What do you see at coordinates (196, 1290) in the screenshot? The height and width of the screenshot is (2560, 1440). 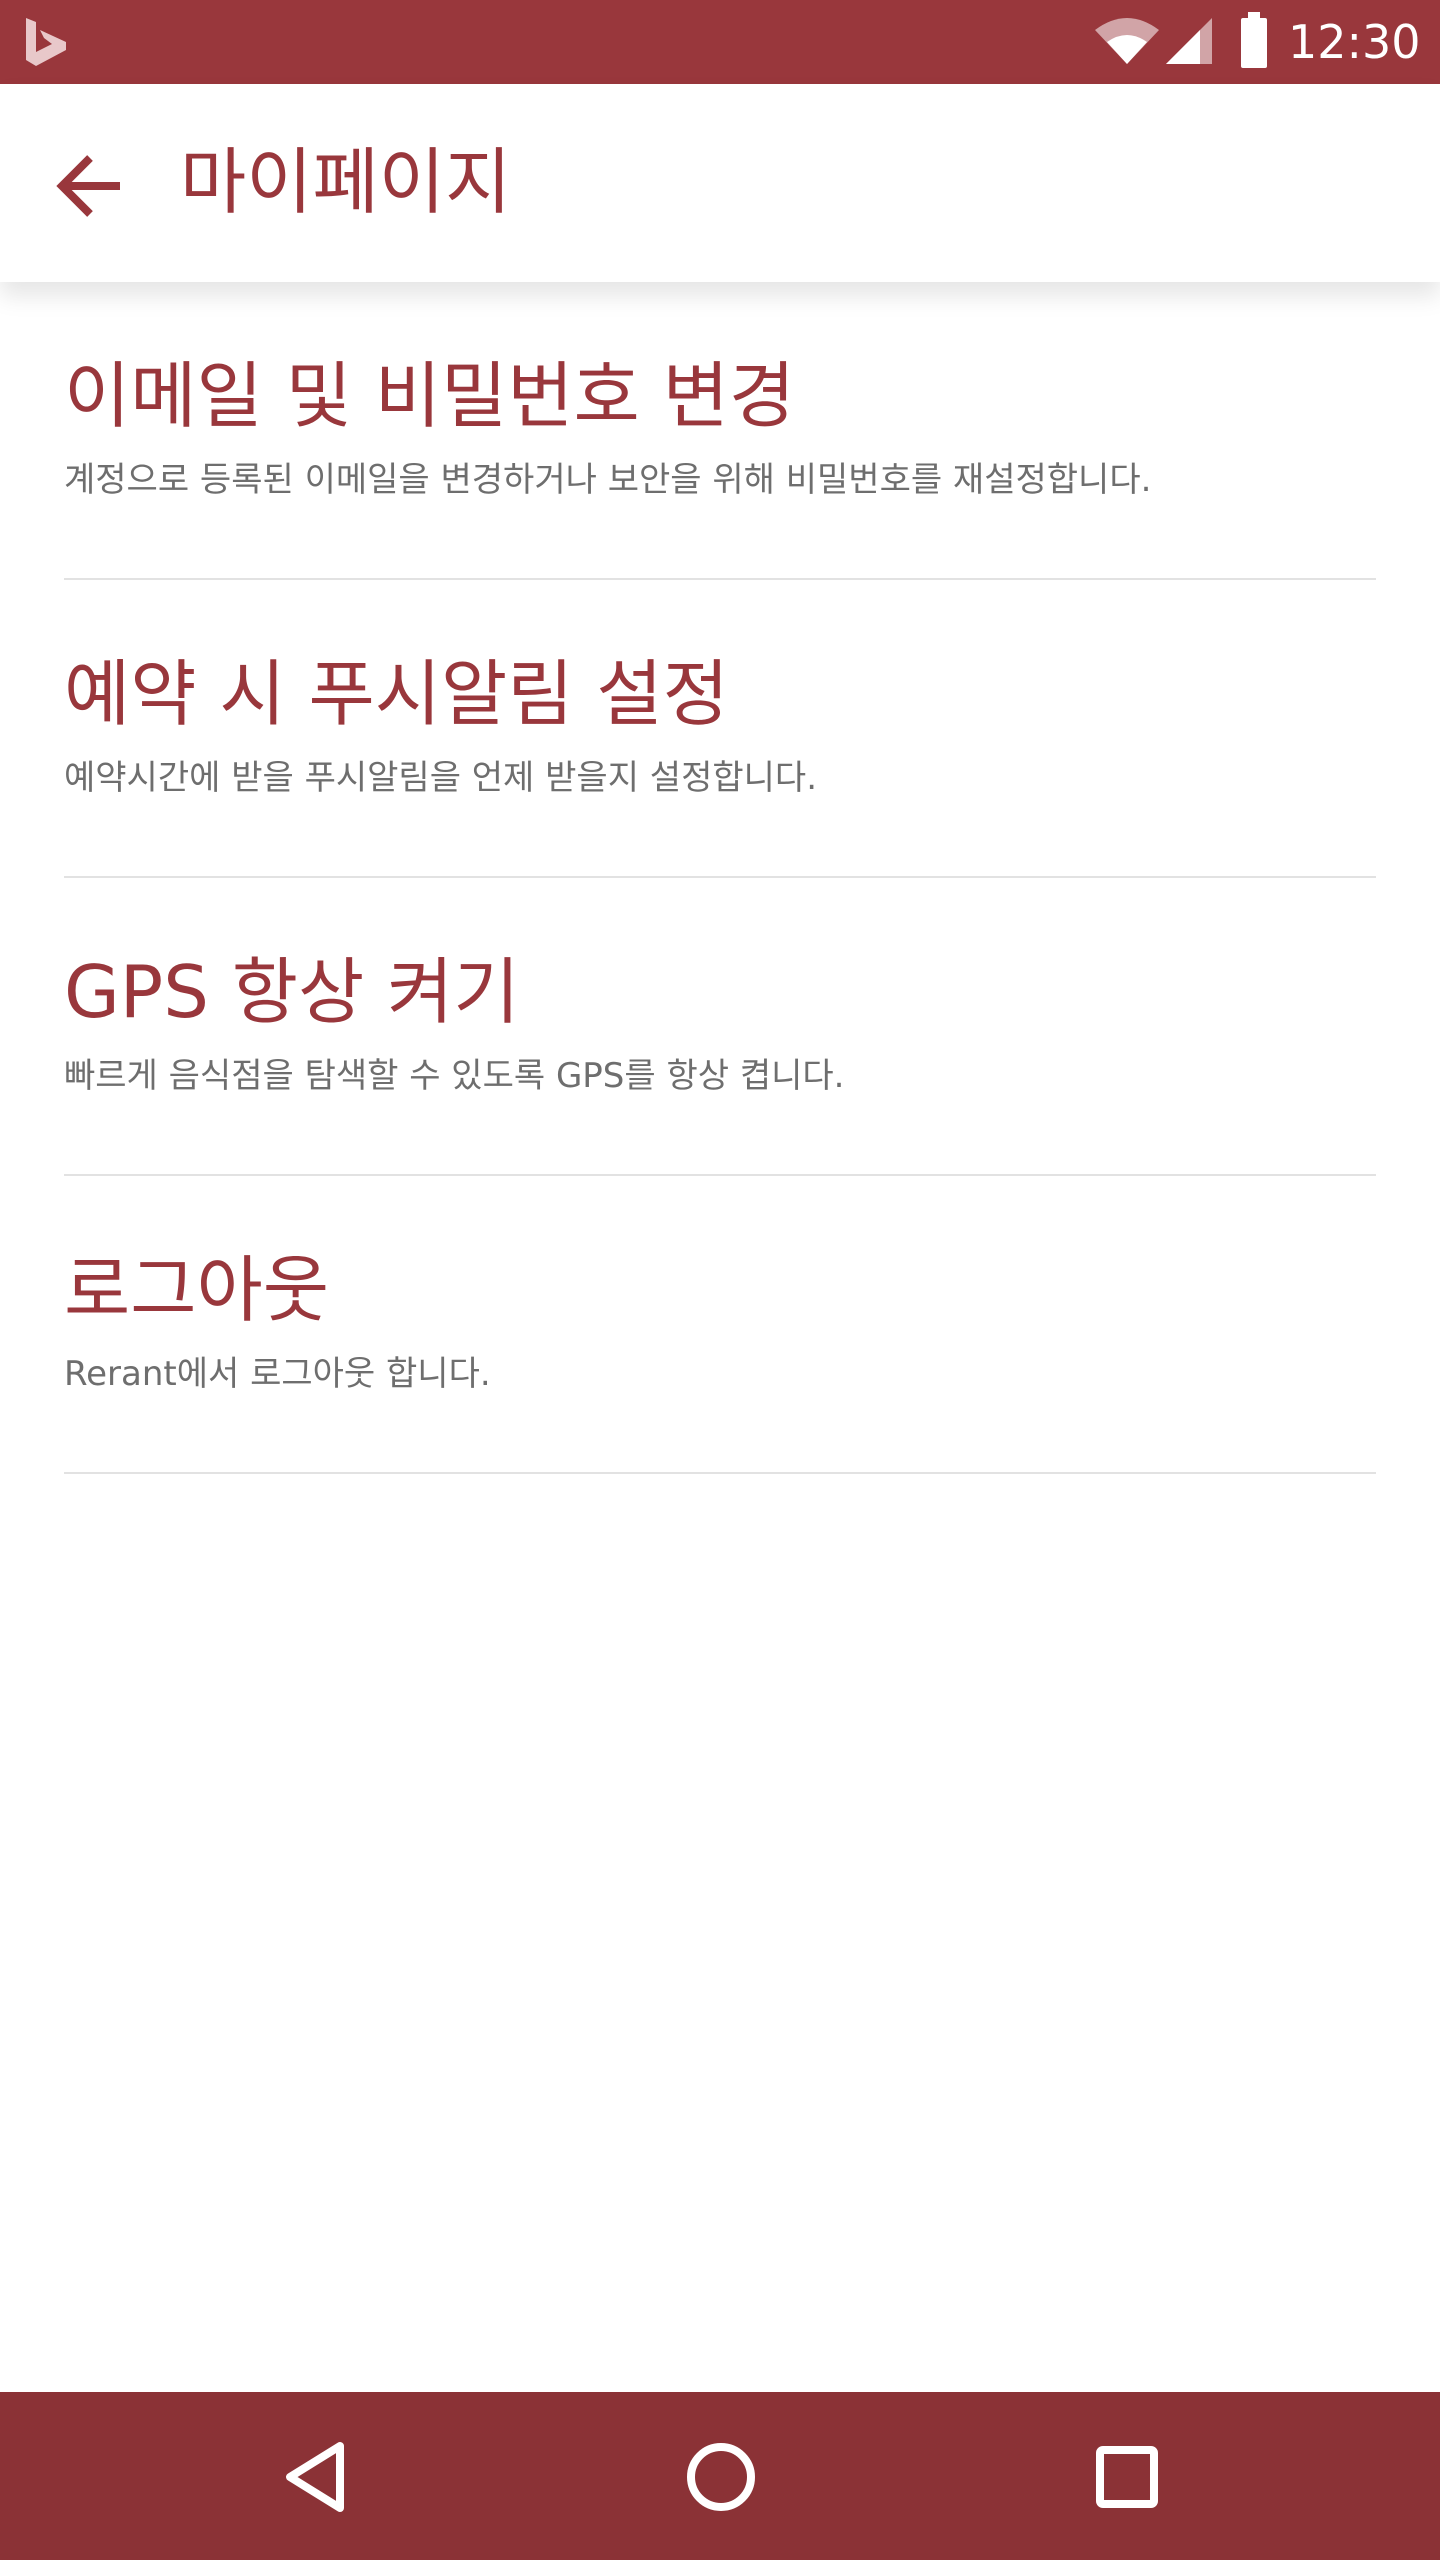 I see `setting-title: 로그아웃` at bounding box center [196, 1290].